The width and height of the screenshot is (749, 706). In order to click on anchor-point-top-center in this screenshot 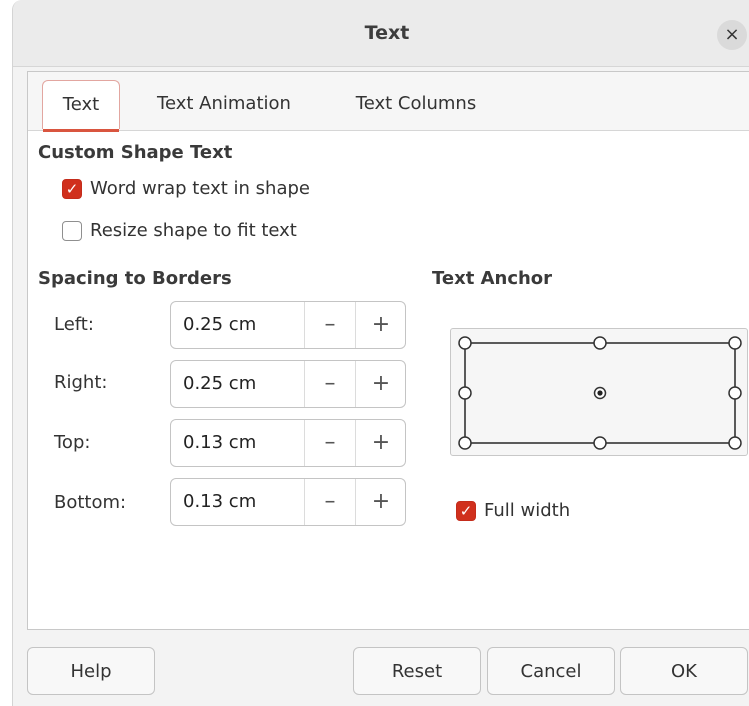, I will do `click(600, 343)`.